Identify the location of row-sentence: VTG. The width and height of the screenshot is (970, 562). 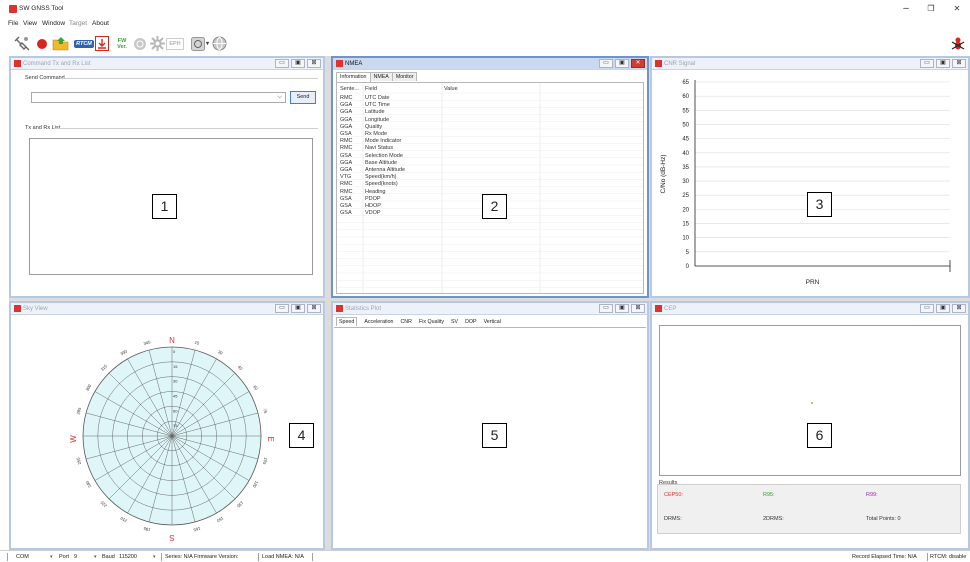
(345, 177).